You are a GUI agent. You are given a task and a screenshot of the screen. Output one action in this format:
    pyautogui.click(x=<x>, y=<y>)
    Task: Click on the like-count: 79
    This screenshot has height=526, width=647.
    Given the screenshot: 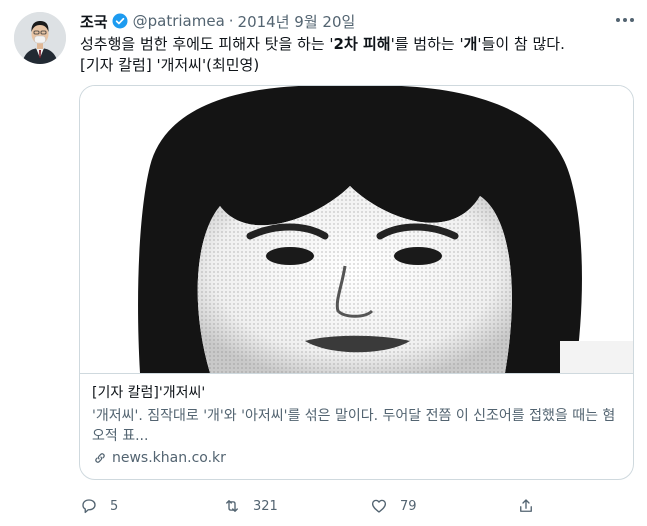 What is the action you would take?
    pyautogui.click(x=408, y=506)
    